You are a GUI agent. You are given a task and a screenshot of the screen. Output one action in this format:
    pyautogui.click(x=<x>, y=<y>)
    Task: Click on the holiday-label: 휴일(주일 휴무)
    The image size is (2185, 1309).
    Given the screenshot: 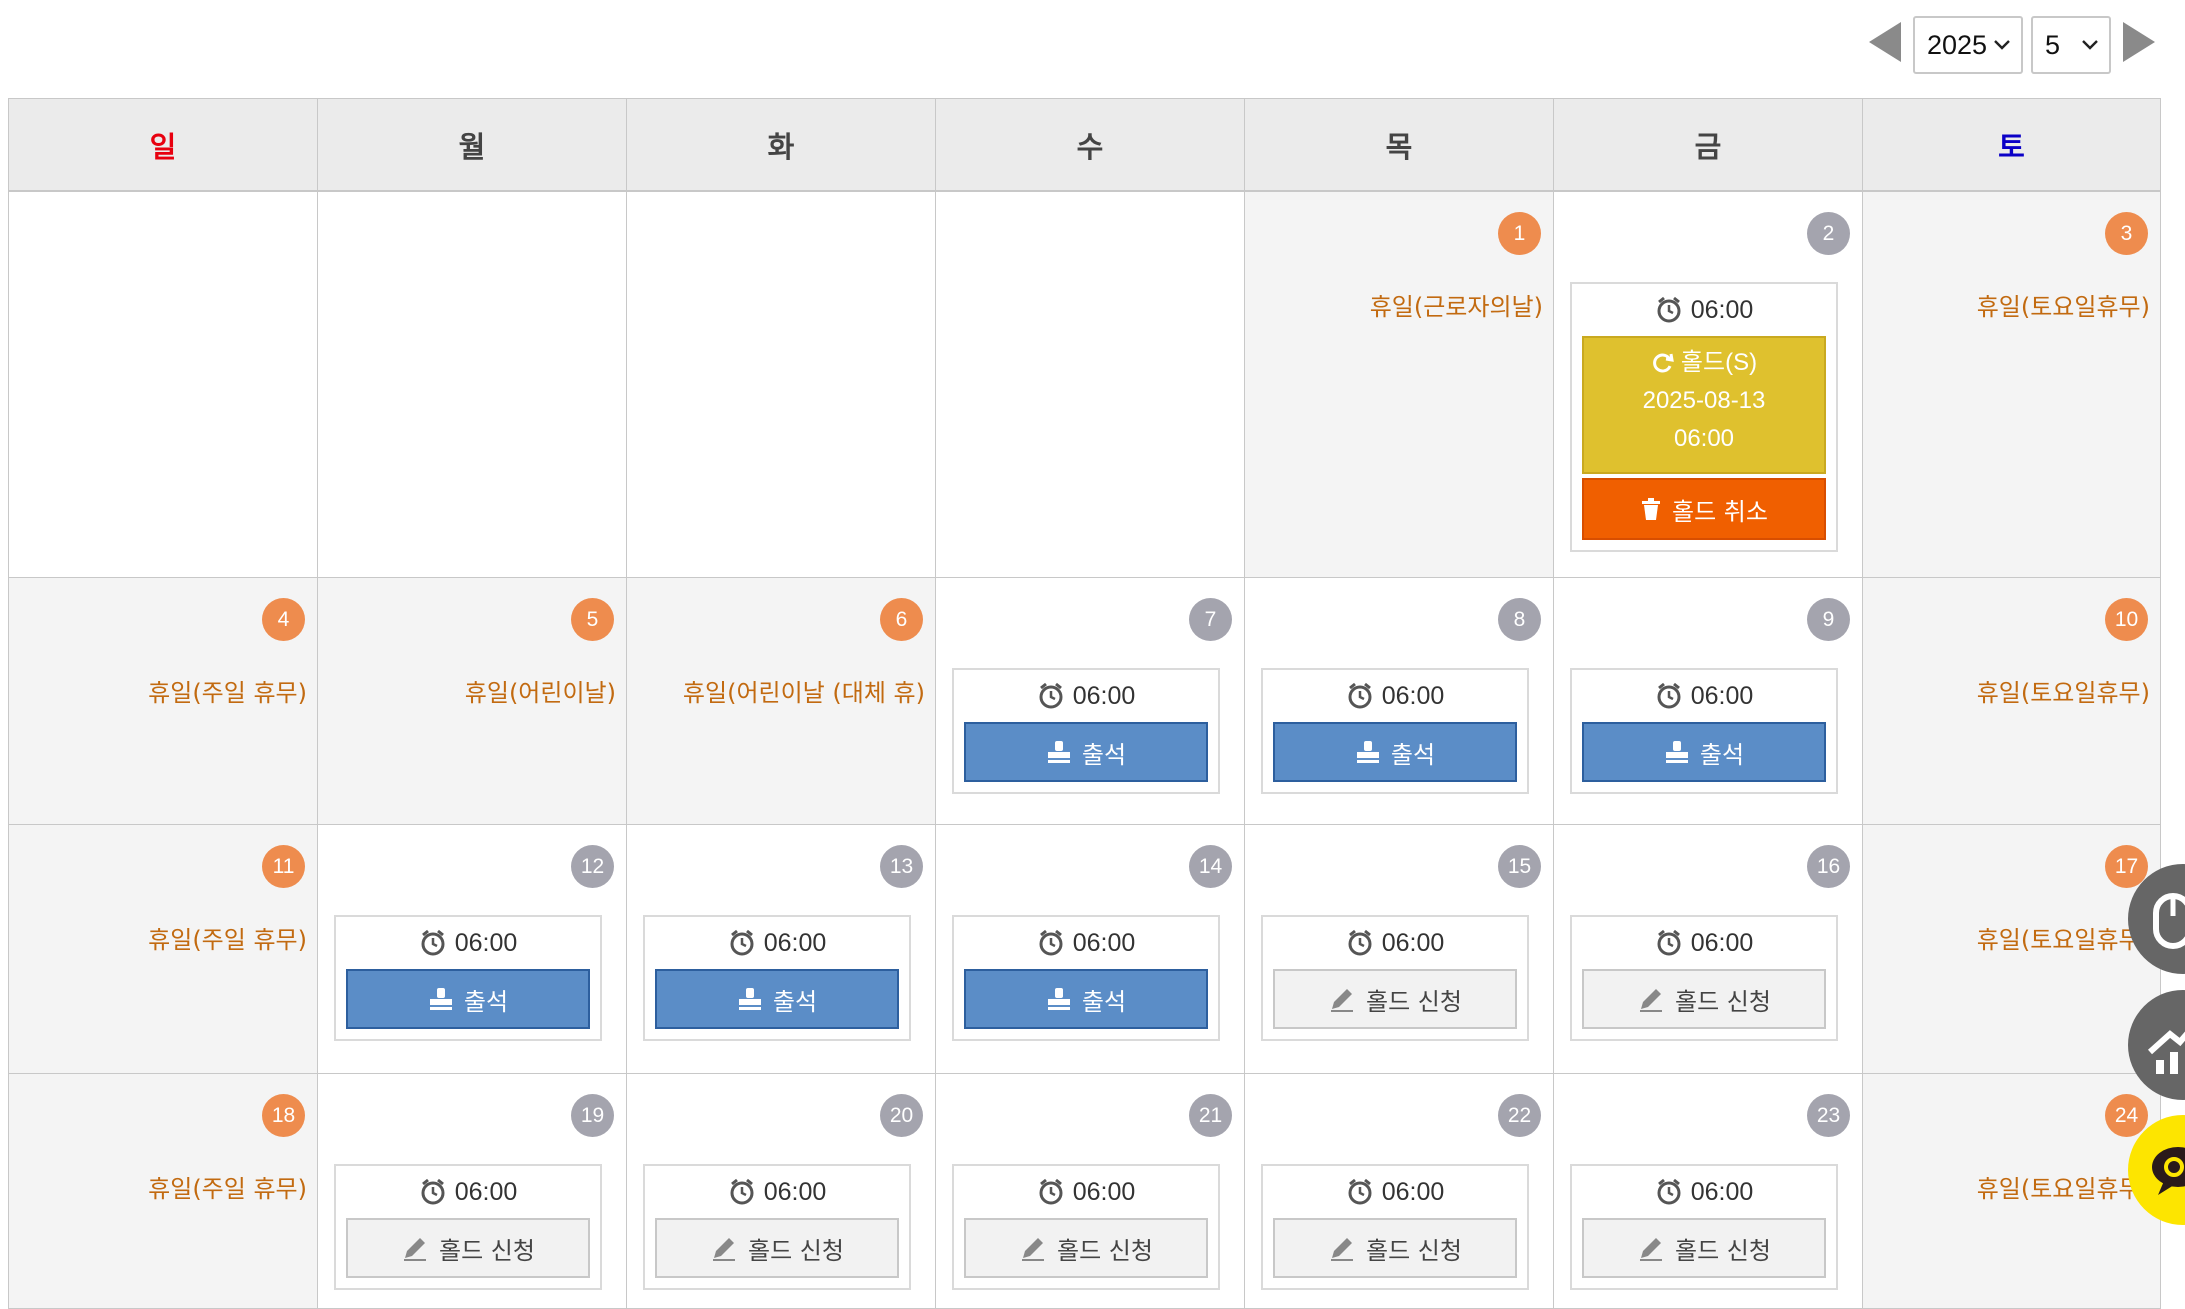 What is the action you would take?
    pyautogui.click(x=227, y=940)
    